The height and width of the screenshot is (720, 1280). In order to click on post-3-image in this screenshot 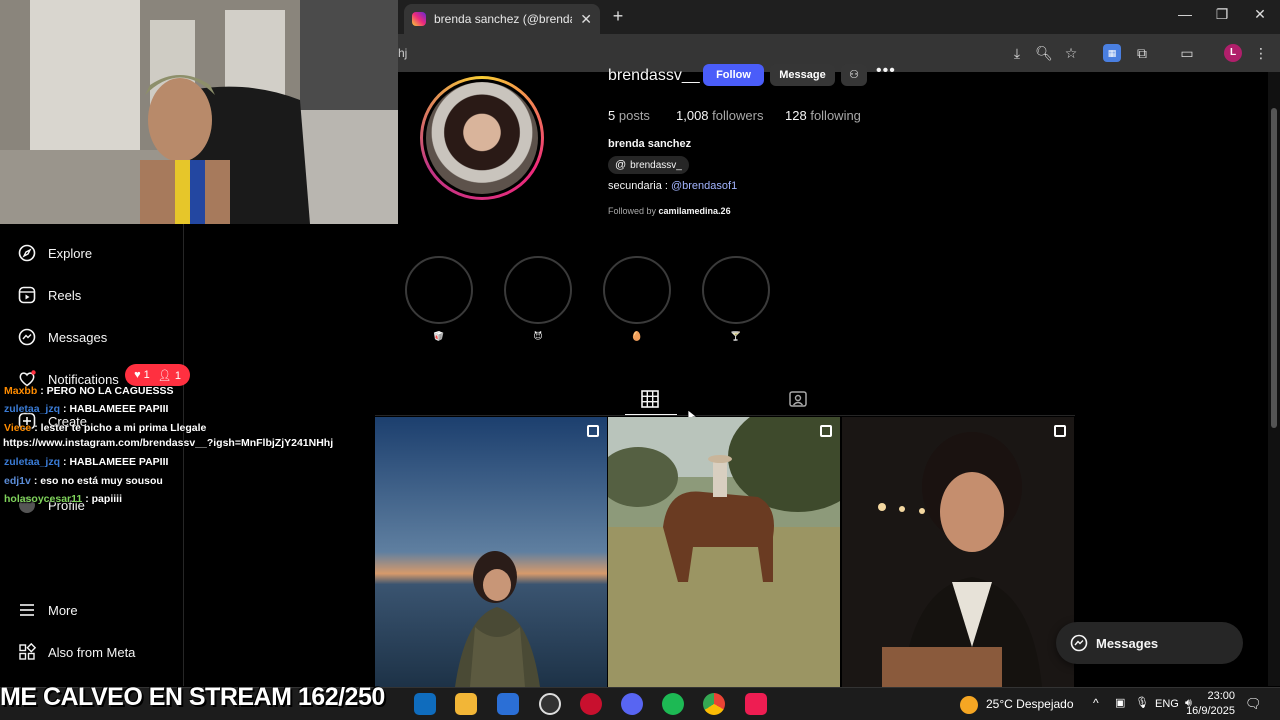, I will do `click(958, 552)`.